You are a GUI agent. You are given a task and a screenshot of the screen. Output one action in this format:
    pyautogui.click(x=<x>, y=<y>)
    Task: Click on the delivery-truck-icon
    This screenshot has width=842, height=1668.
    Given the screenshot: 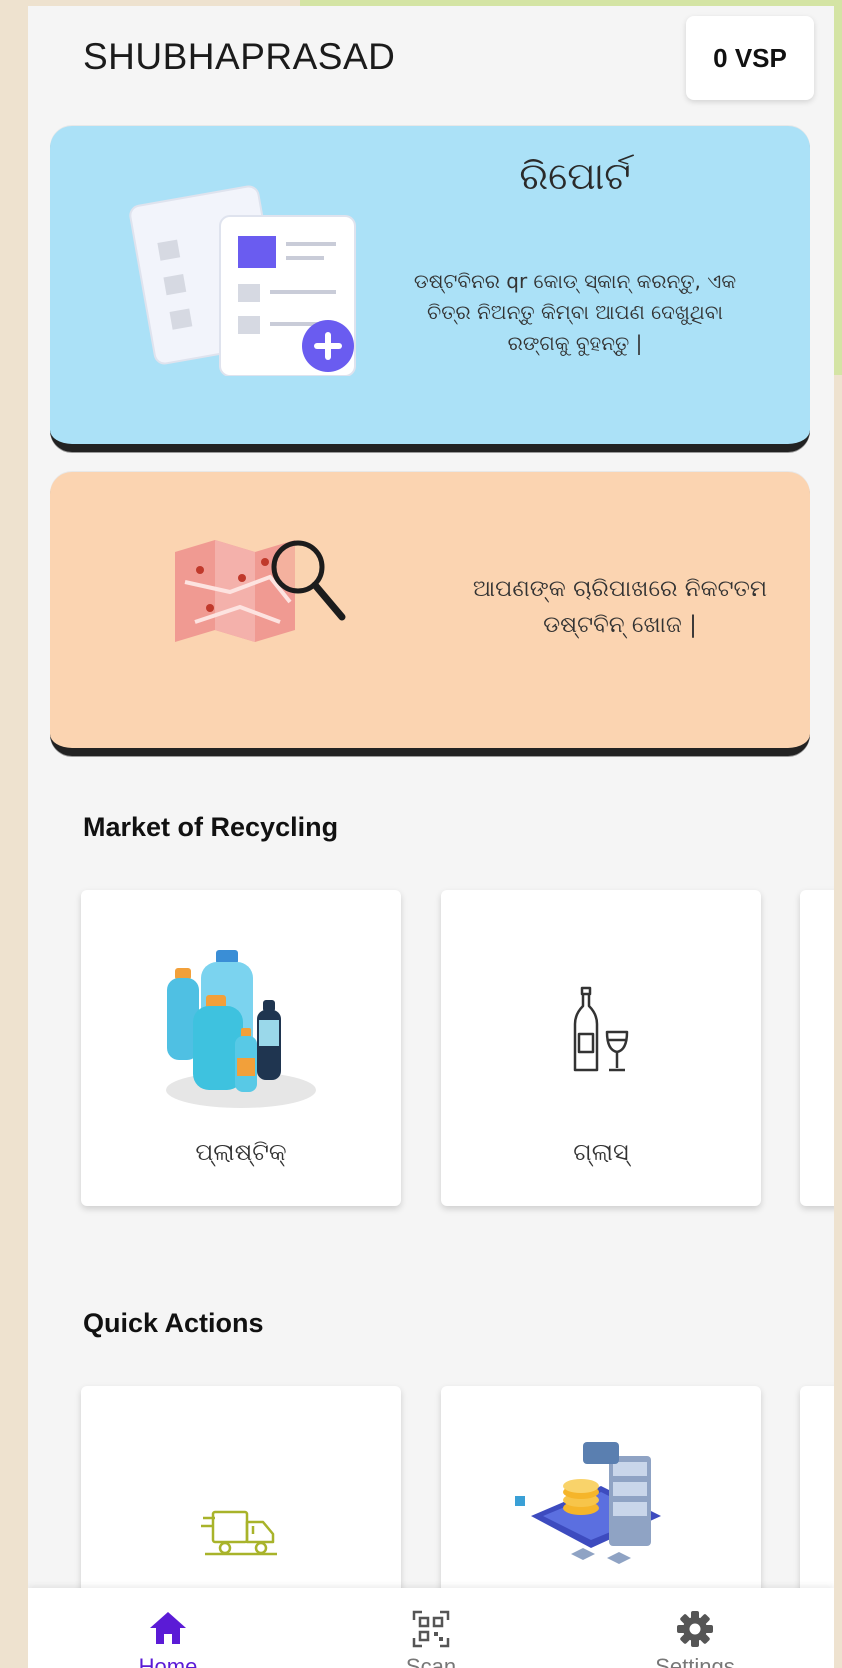 What is the action you would take?
    pyautogui.click(x=239, y=1533)
    